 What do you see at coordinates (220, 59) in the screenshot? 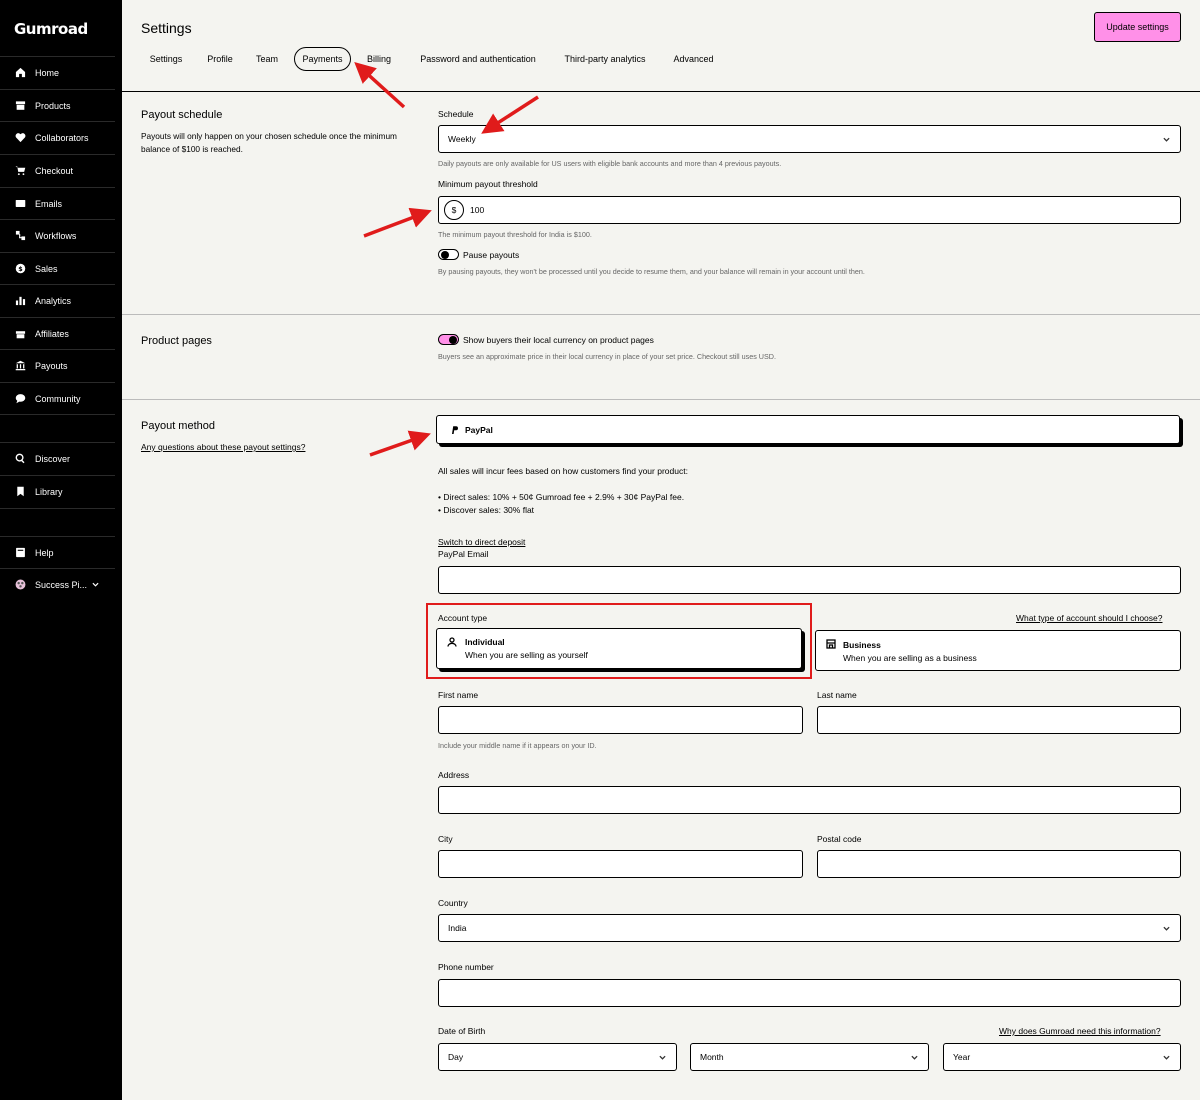
I see `tab-profile: Profile` at bounding box center [220, 59].